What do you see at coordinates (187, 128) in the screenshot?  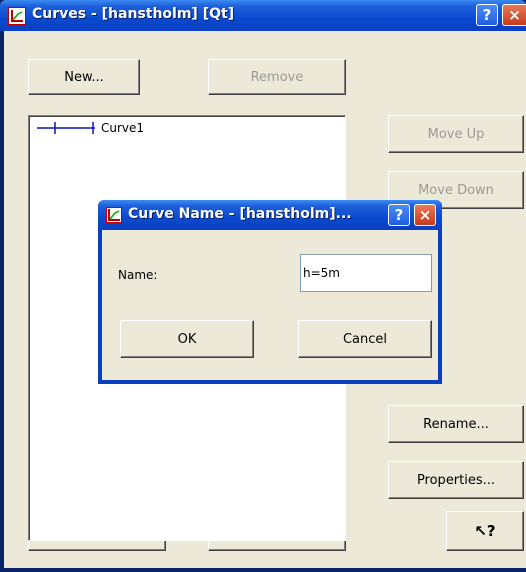 I see `list-item: Curve1` at bounding box center [187, 128].